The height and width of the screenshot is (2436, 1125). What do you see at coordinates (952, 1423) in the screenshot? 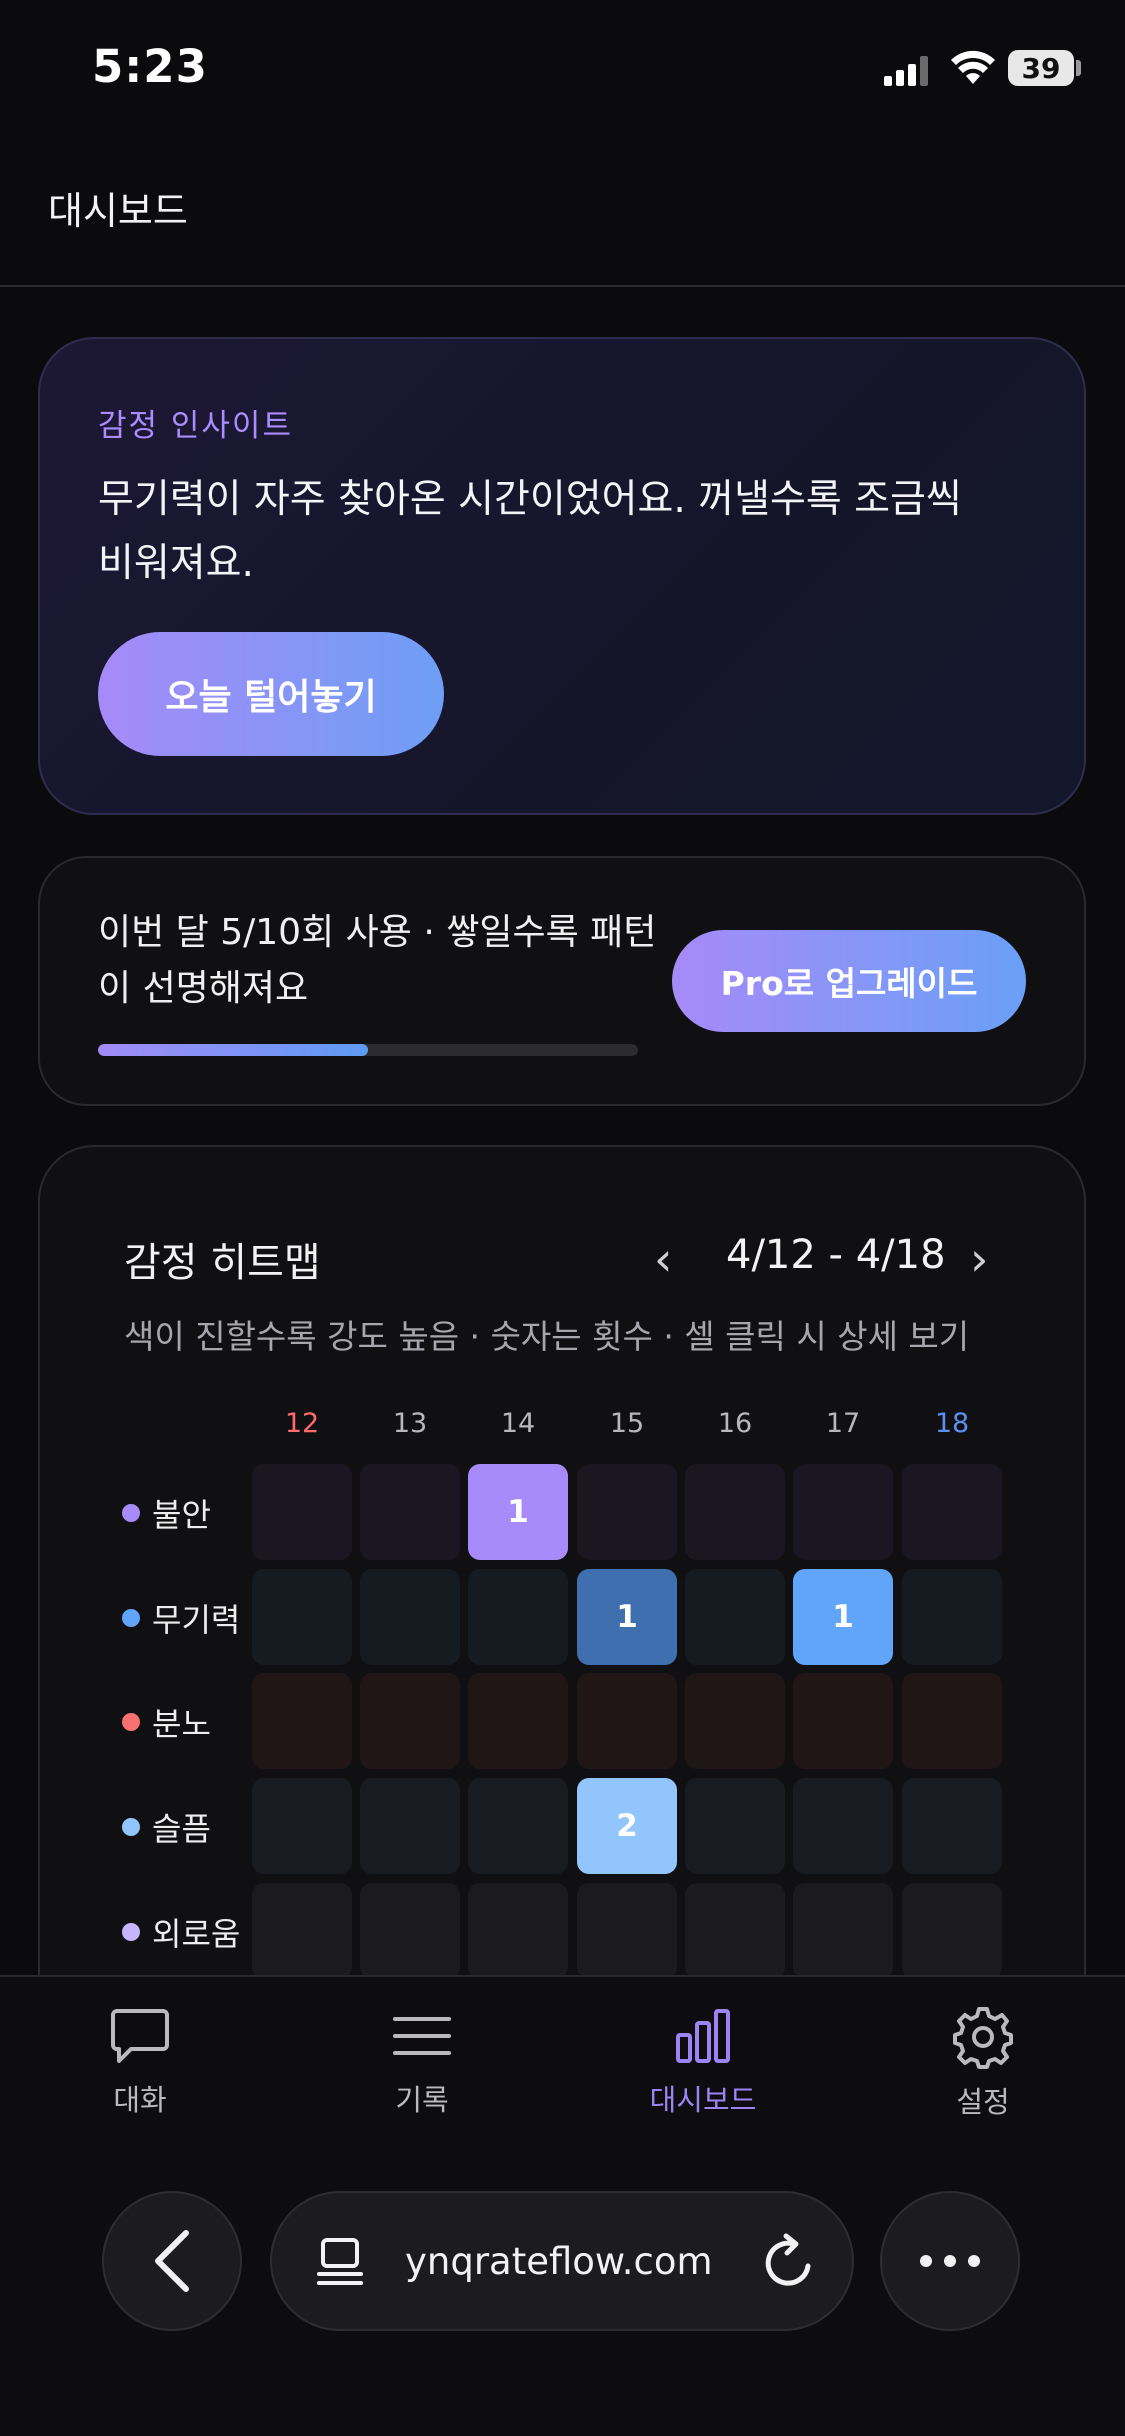
I see `heatmap-day-label: 18` at bounding box center [952, 1423].